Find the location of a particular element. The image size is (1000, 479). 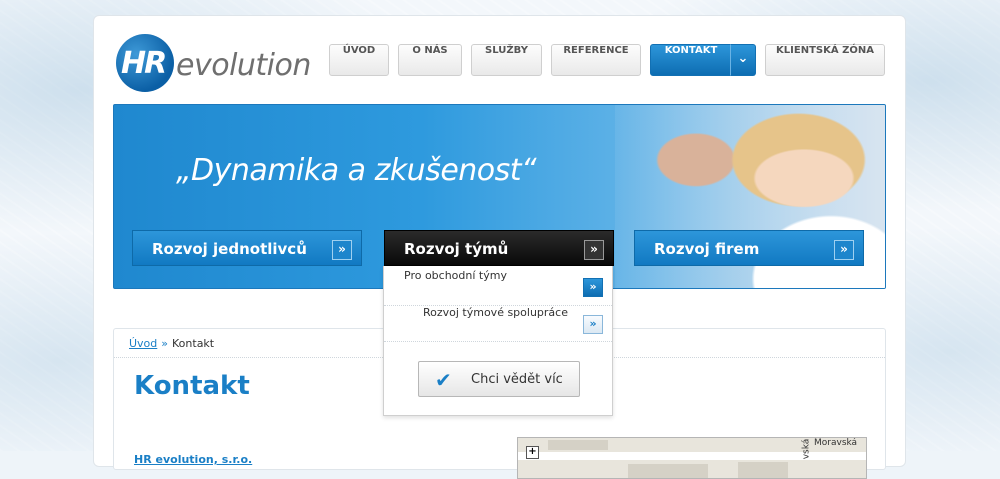

page-title: Kontakt is located at coordinates (192, 386).